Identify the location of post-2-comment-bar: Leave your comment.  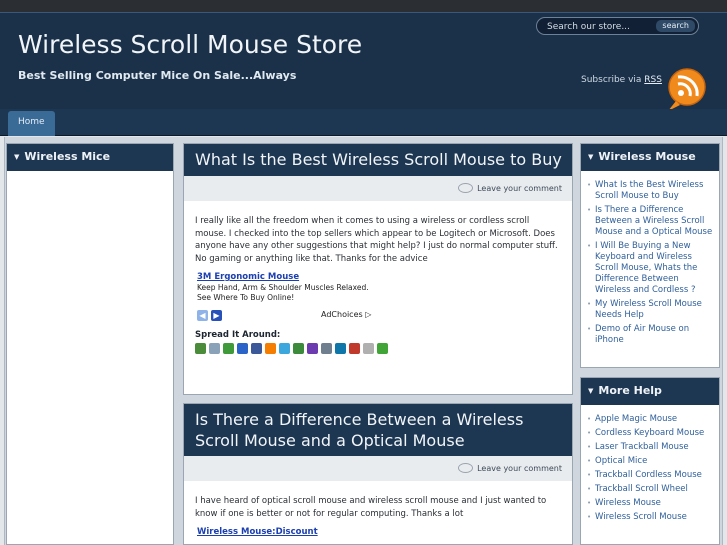
(378, 468).